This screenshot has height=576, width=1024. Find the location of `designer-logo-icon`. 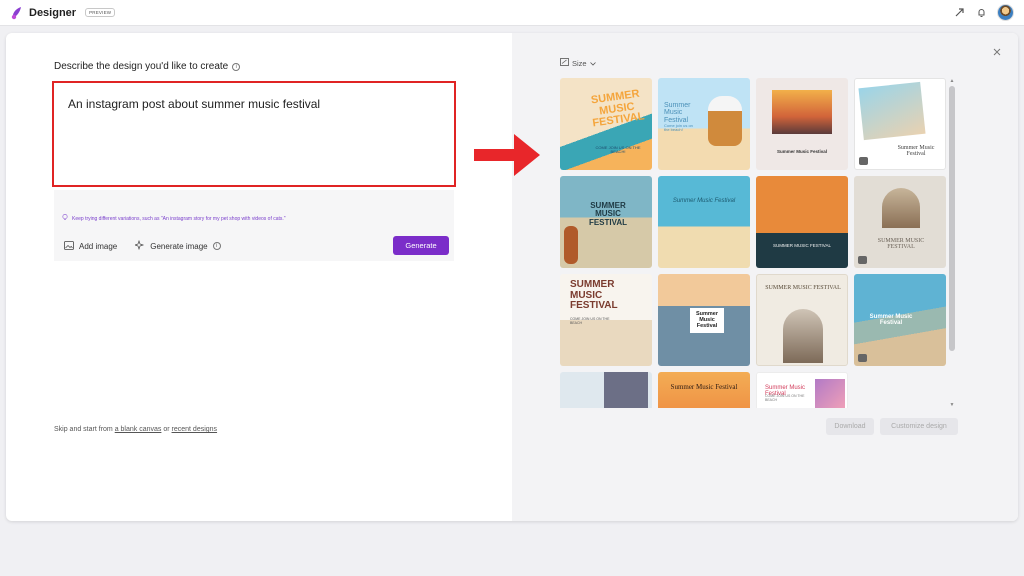

designer-logo-icon is located at coordinates (17, 13).